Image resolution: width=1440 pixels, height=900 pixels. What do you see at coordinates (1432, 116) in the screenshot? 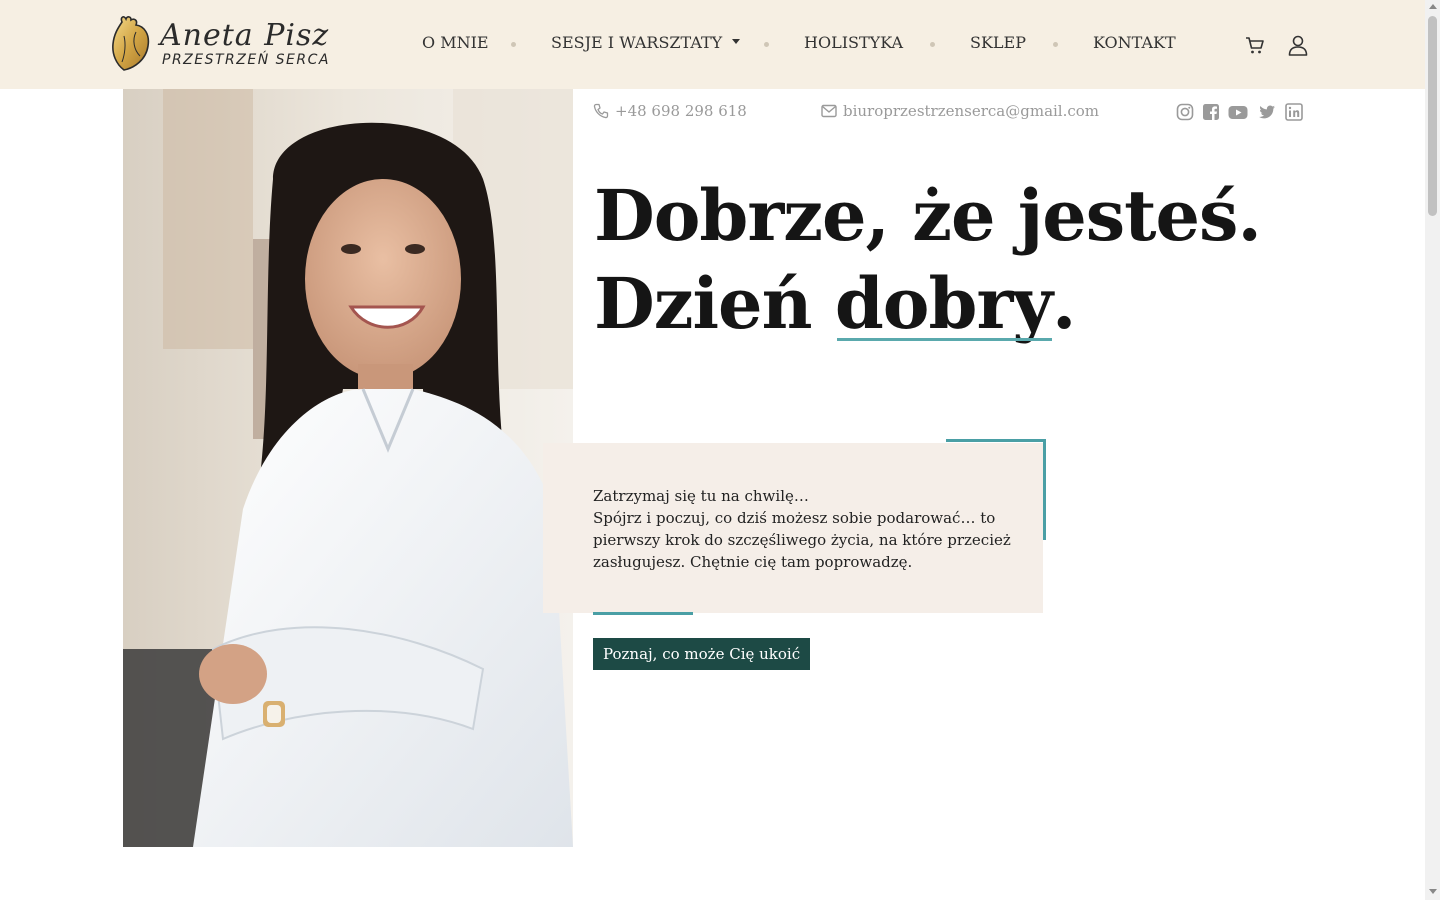
I see `scrollbar-thumb` at bounding box center [1432, 116].